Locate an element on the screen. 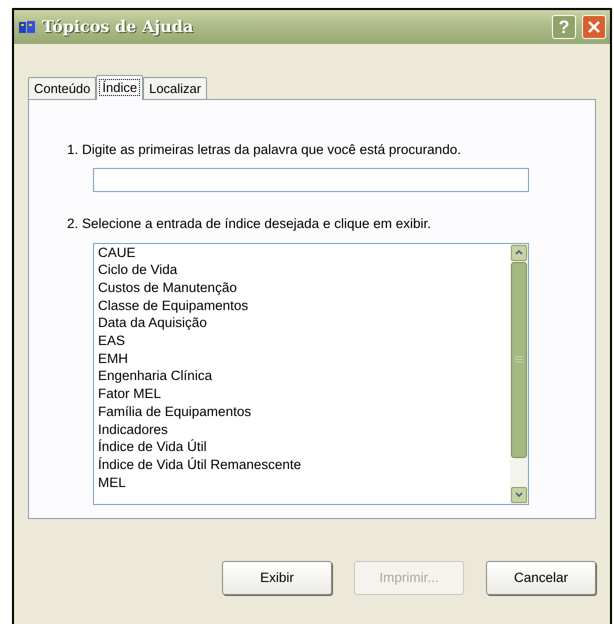 The image size is (614, 624). list-item: EMH is located at coordinates (304, 359).